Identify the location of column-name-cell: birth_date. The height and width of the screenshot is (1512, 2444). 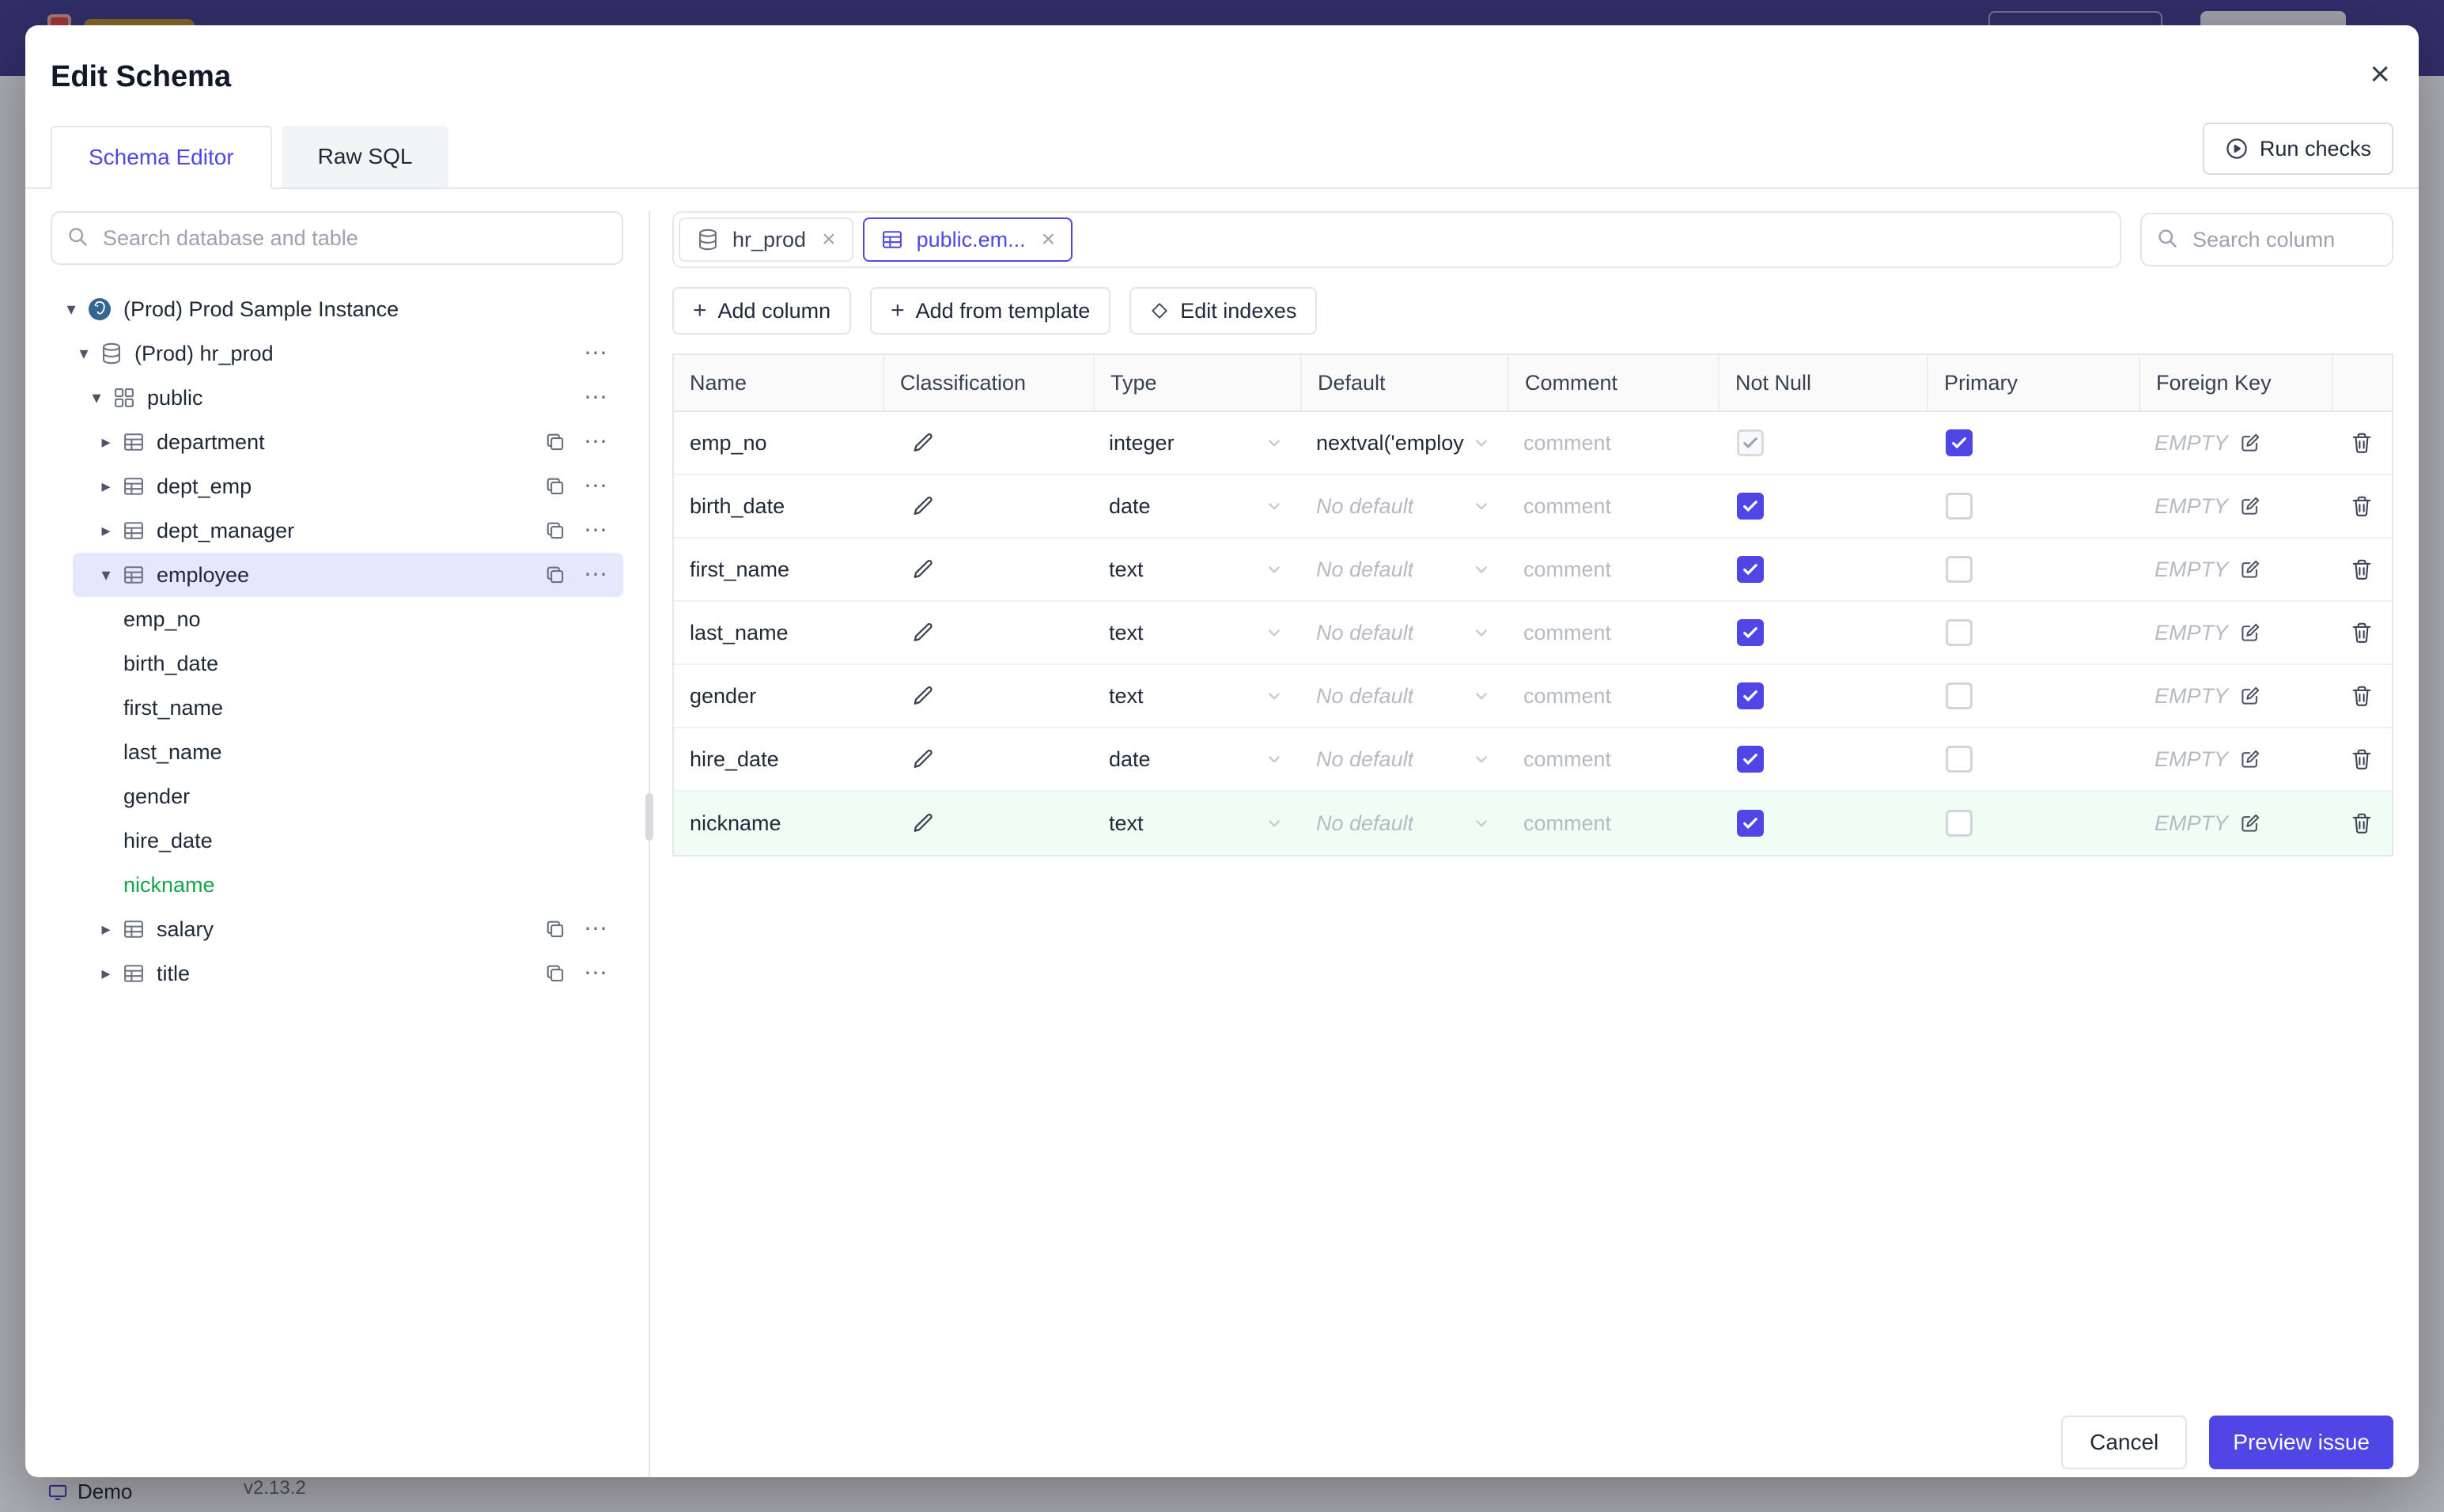
(778, 506).